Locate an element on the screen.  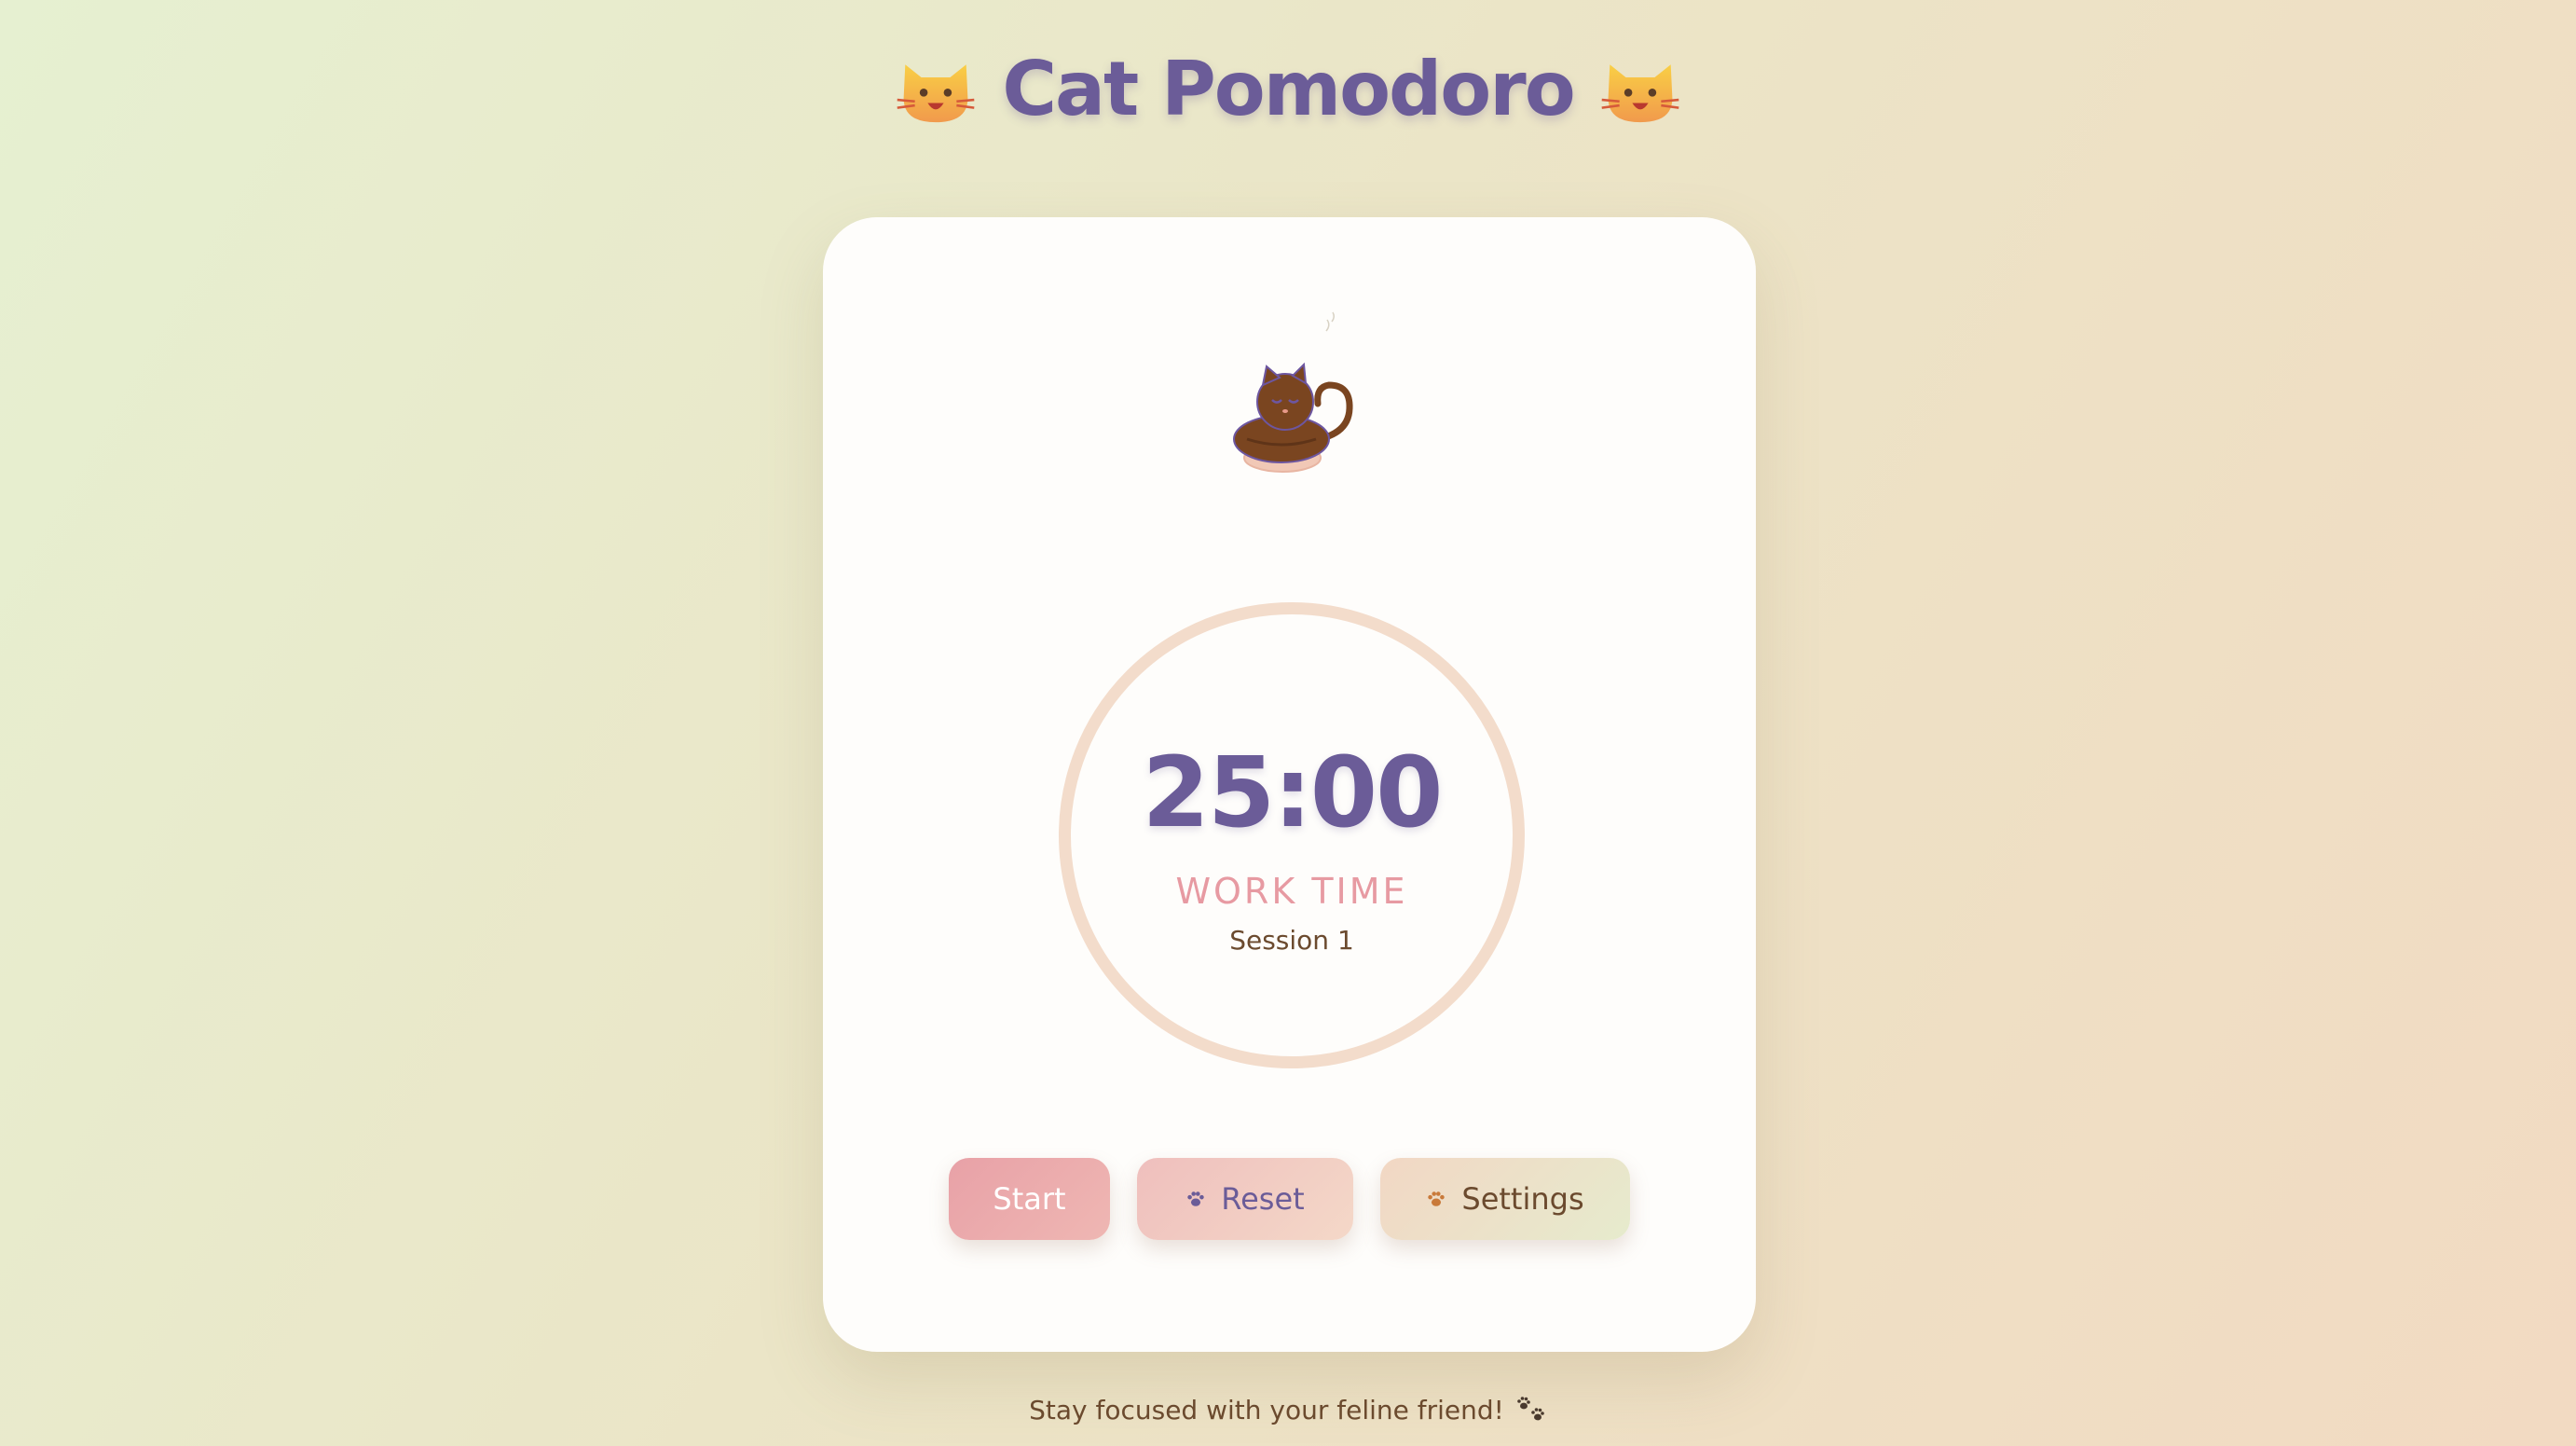
timer-display: 25:00 is located at coordinates (1292, 792).